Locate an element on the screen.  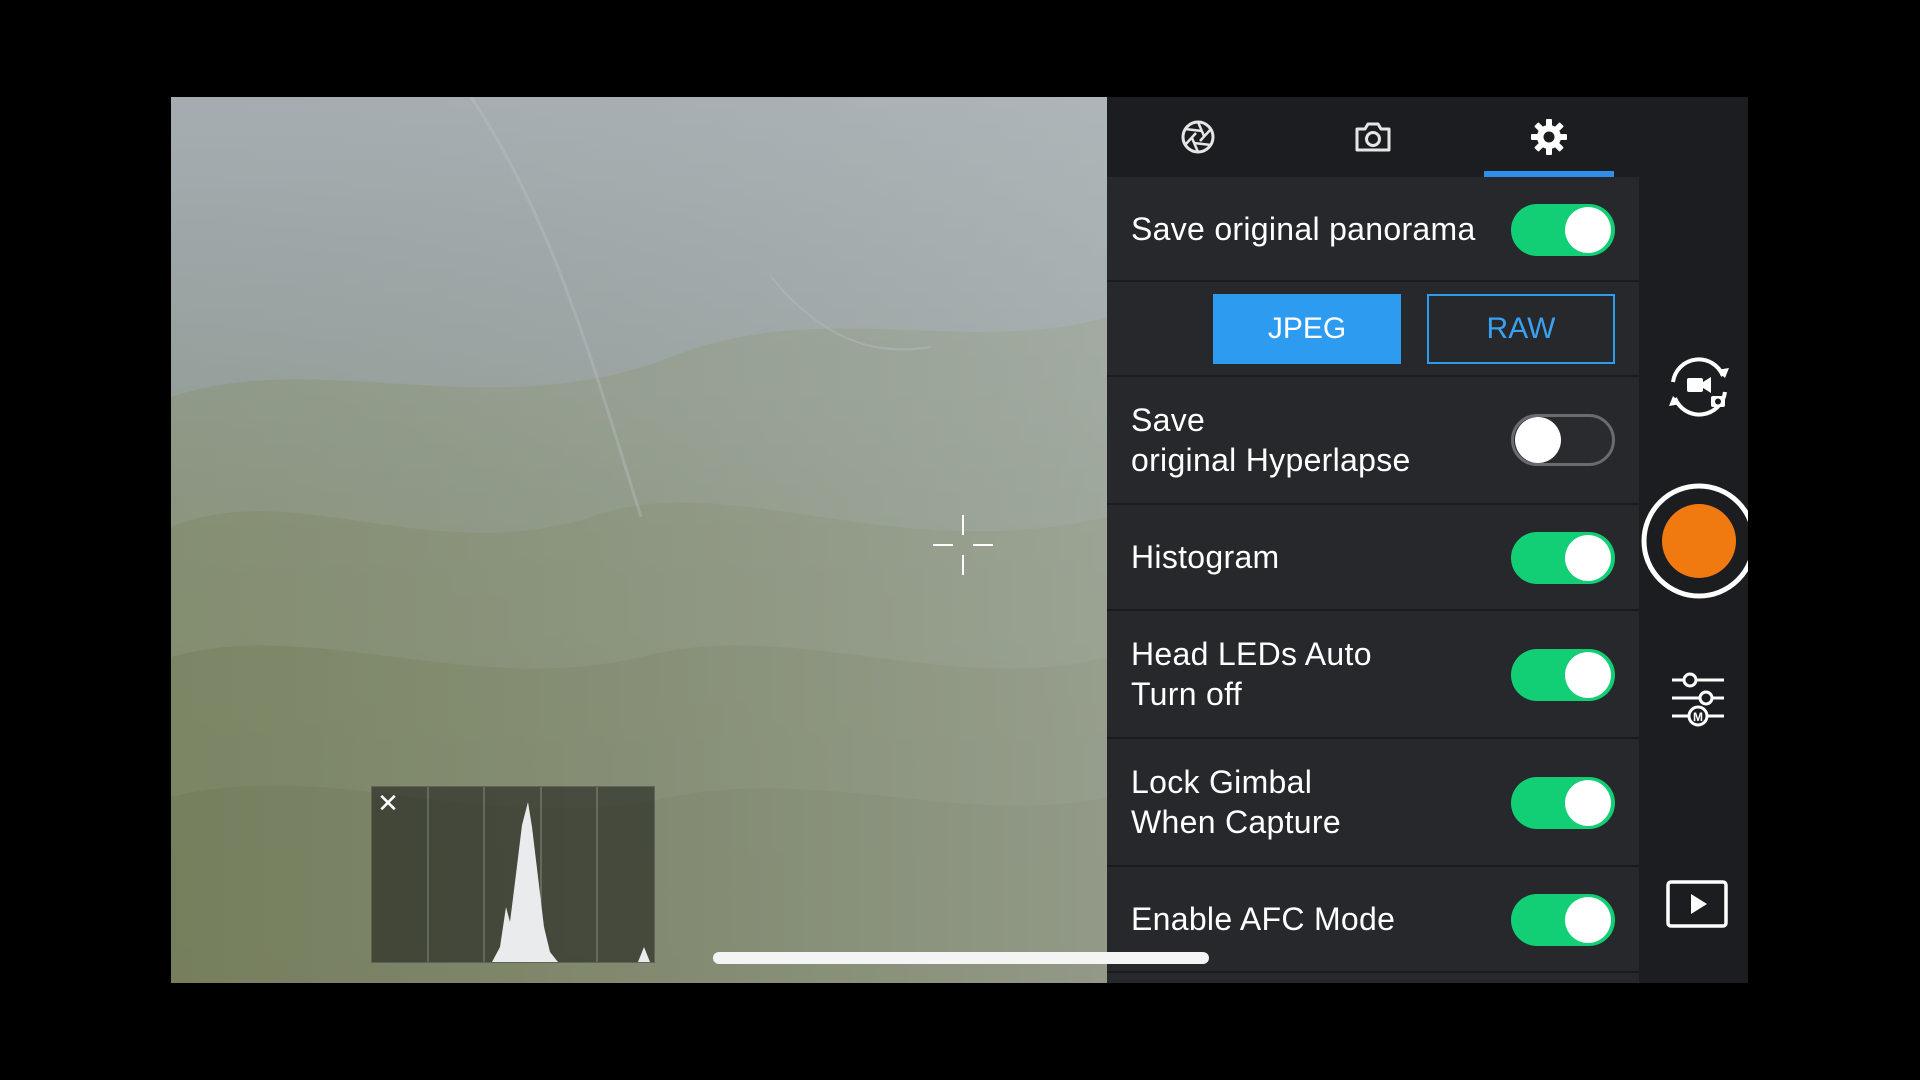
head-leds-toggle is located at coordinates (1563, 675).